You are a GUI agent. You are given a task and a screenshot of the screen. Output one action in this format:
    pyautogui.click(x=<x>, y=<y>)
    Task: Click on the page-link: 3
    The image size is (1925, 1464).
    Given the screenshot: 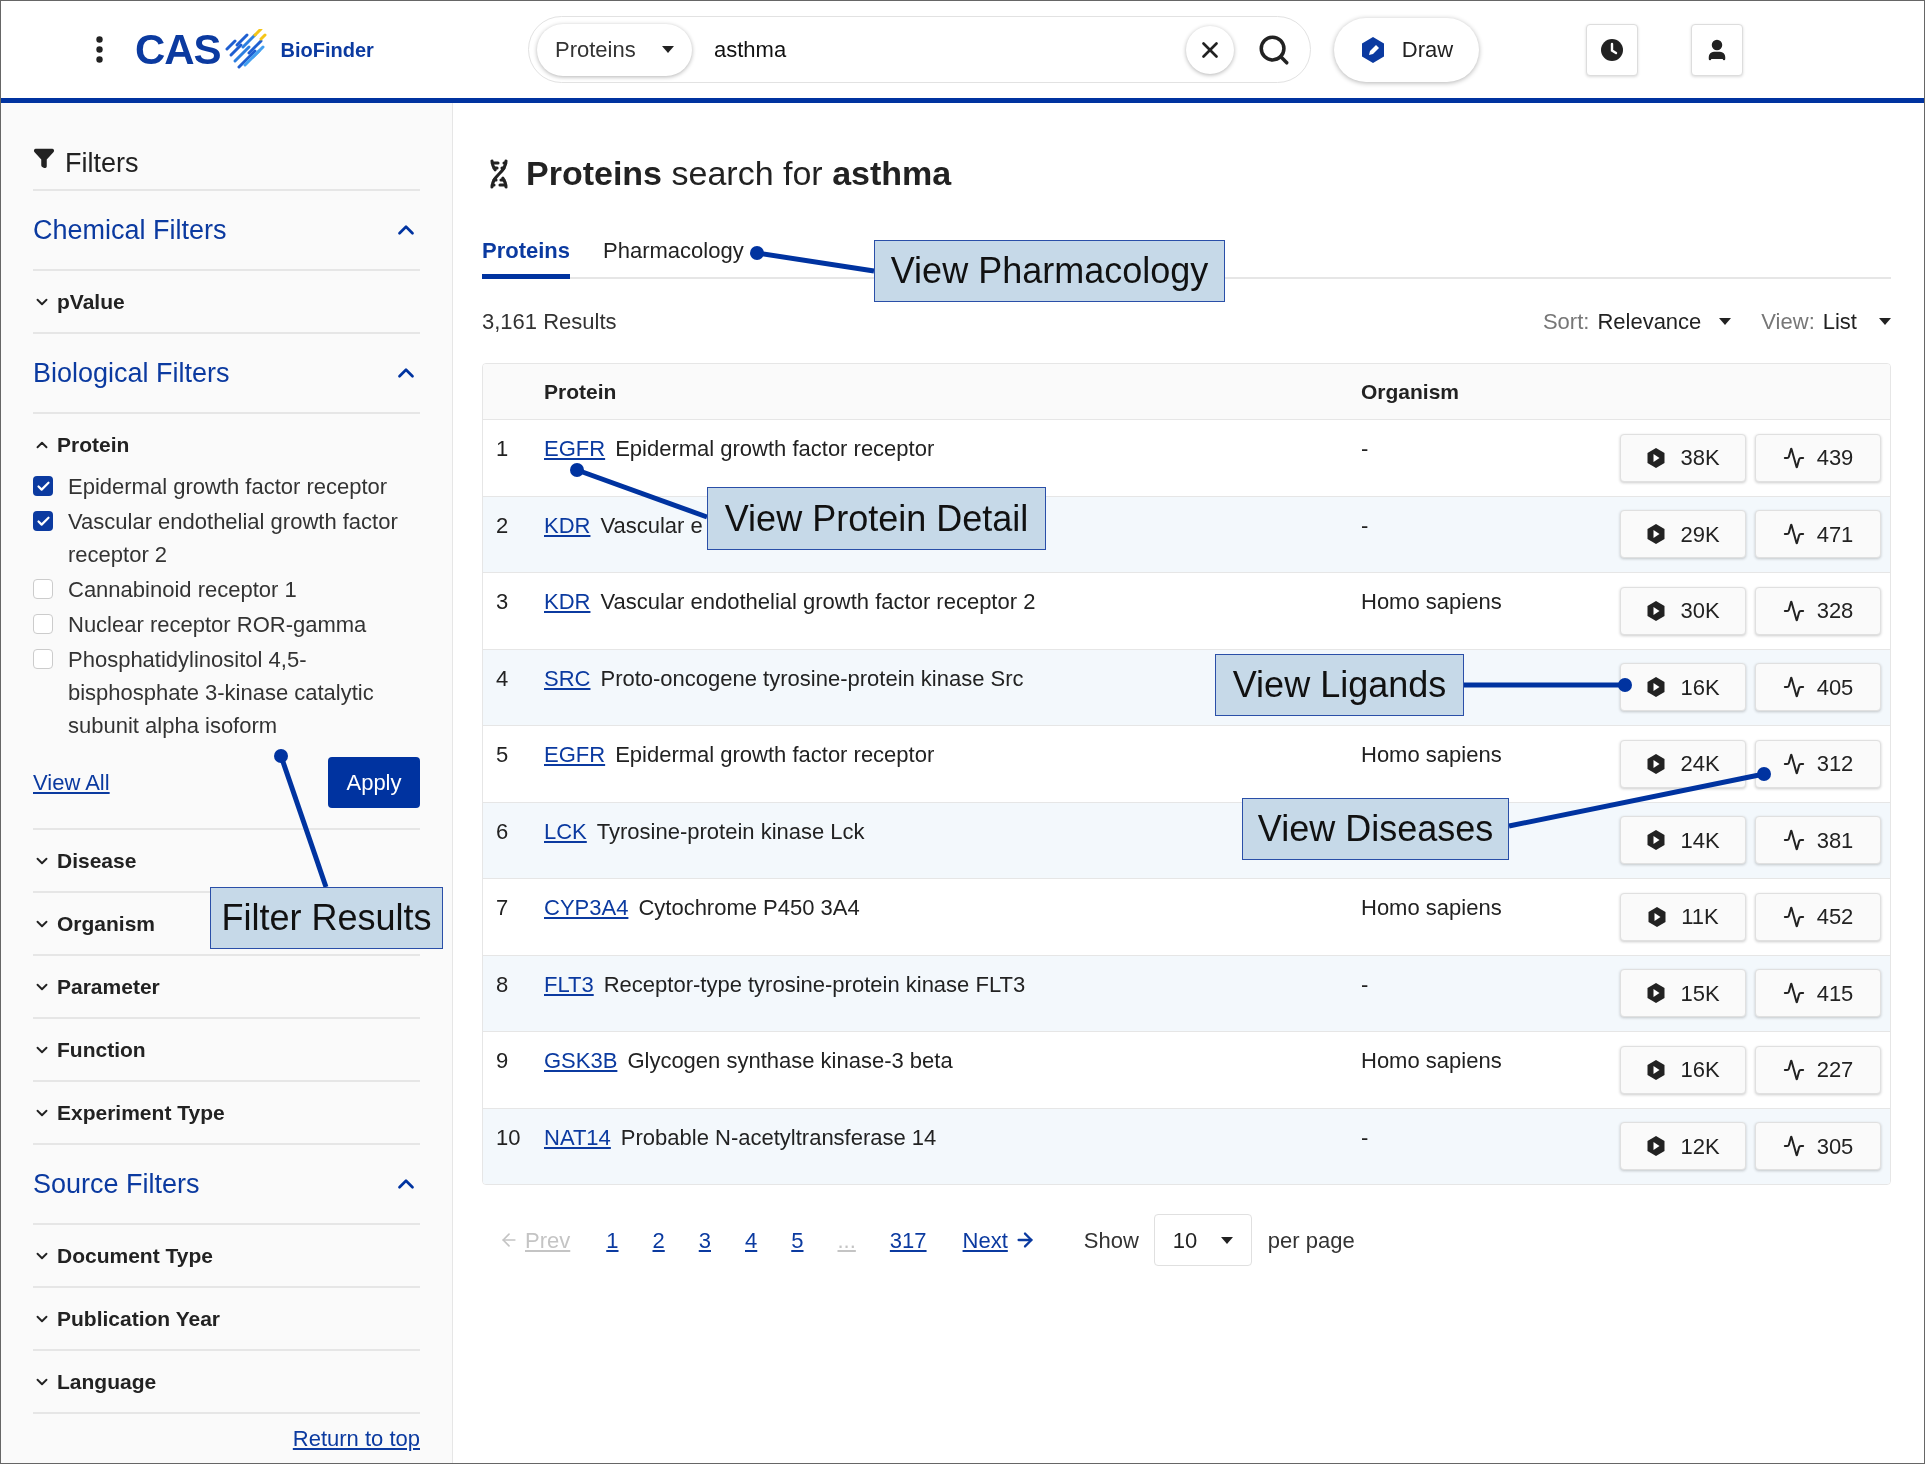 What is the action you would take?
    pyautogui.click(x=704, y=1240)
    